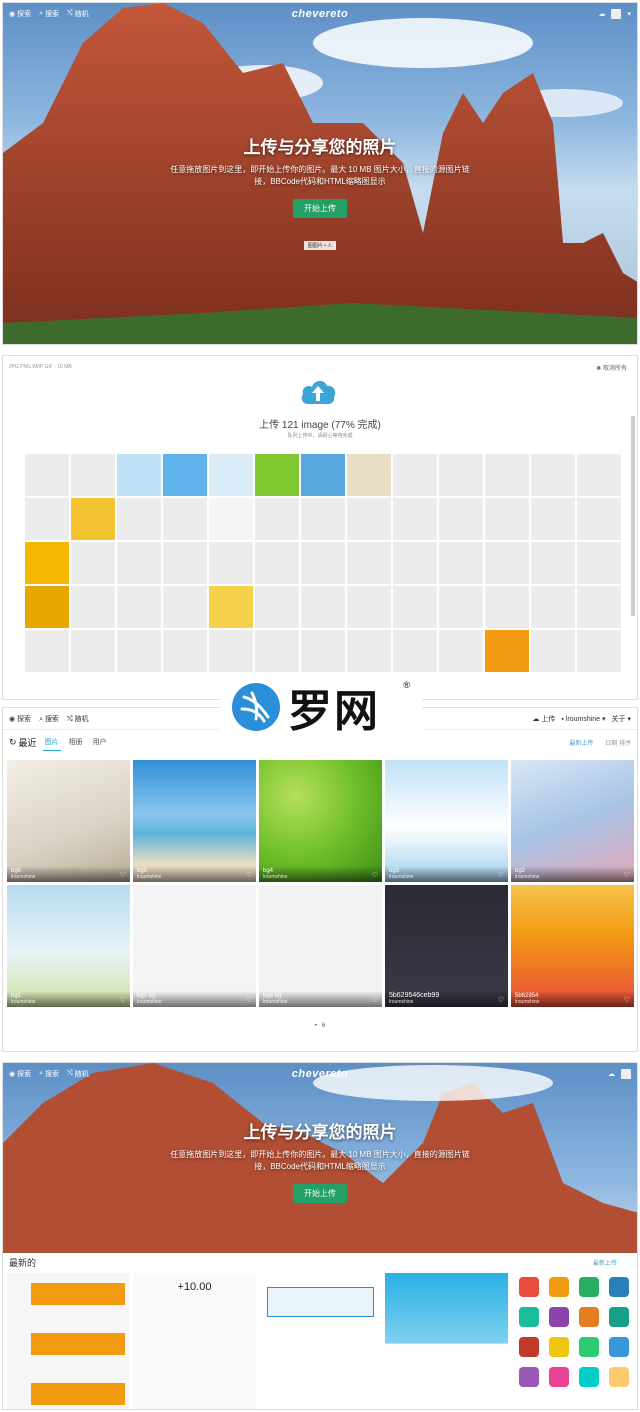 The image size is (640, 1412). What do you see at coordinates (68, 946) in the screenshot?
I see `image-card: bg1 lroumshine ♡` at bounding box center [68, 946].